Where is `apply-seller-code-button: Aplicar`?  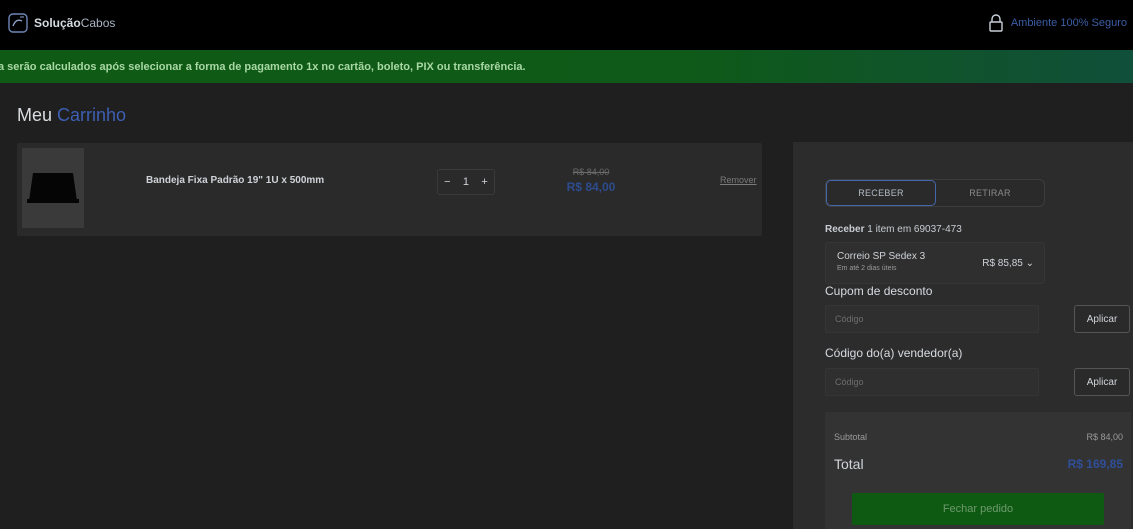
apply-seller-code-button: Aplicar is located at coordinates (1102, 382).